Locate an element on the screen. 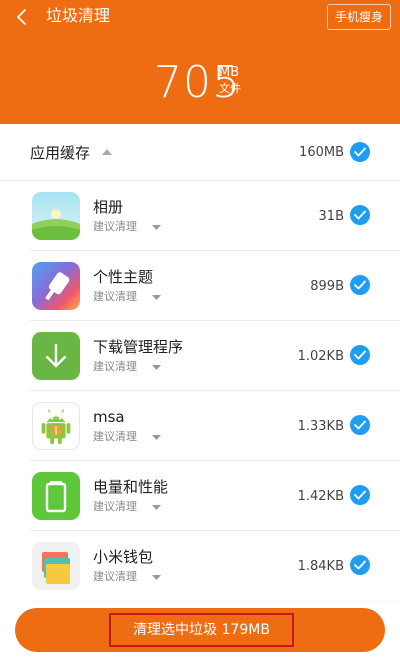 This screenshot has width=400, height=658. app-name: msa is located at coordinates (109, 417).